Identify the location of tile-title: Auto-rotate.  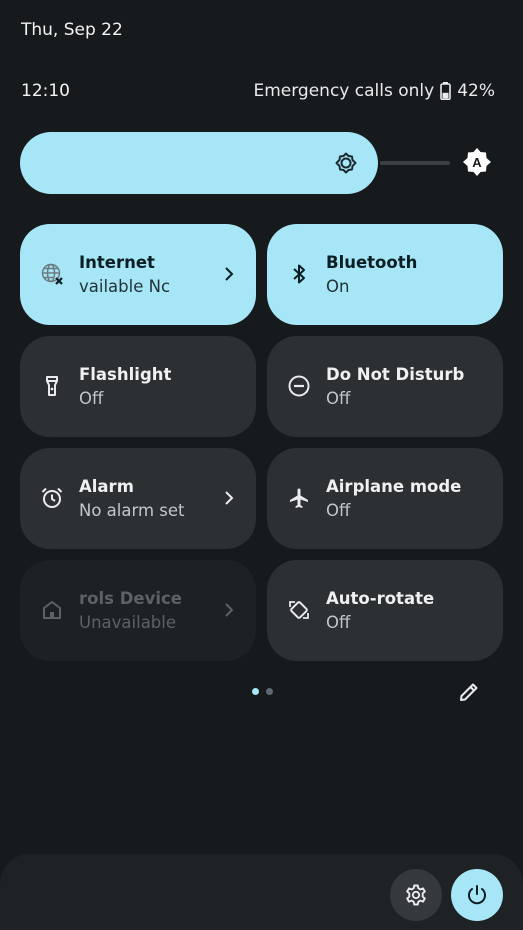
(380, 598).